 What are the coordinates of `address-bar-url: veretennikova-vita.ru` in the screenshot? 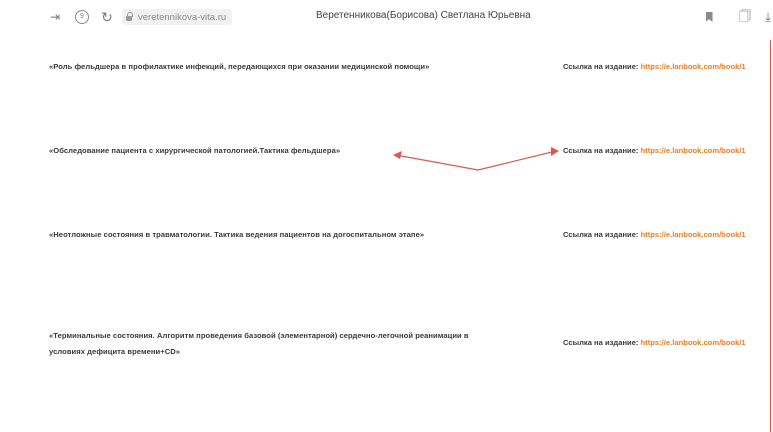 It's located at (182, 17).